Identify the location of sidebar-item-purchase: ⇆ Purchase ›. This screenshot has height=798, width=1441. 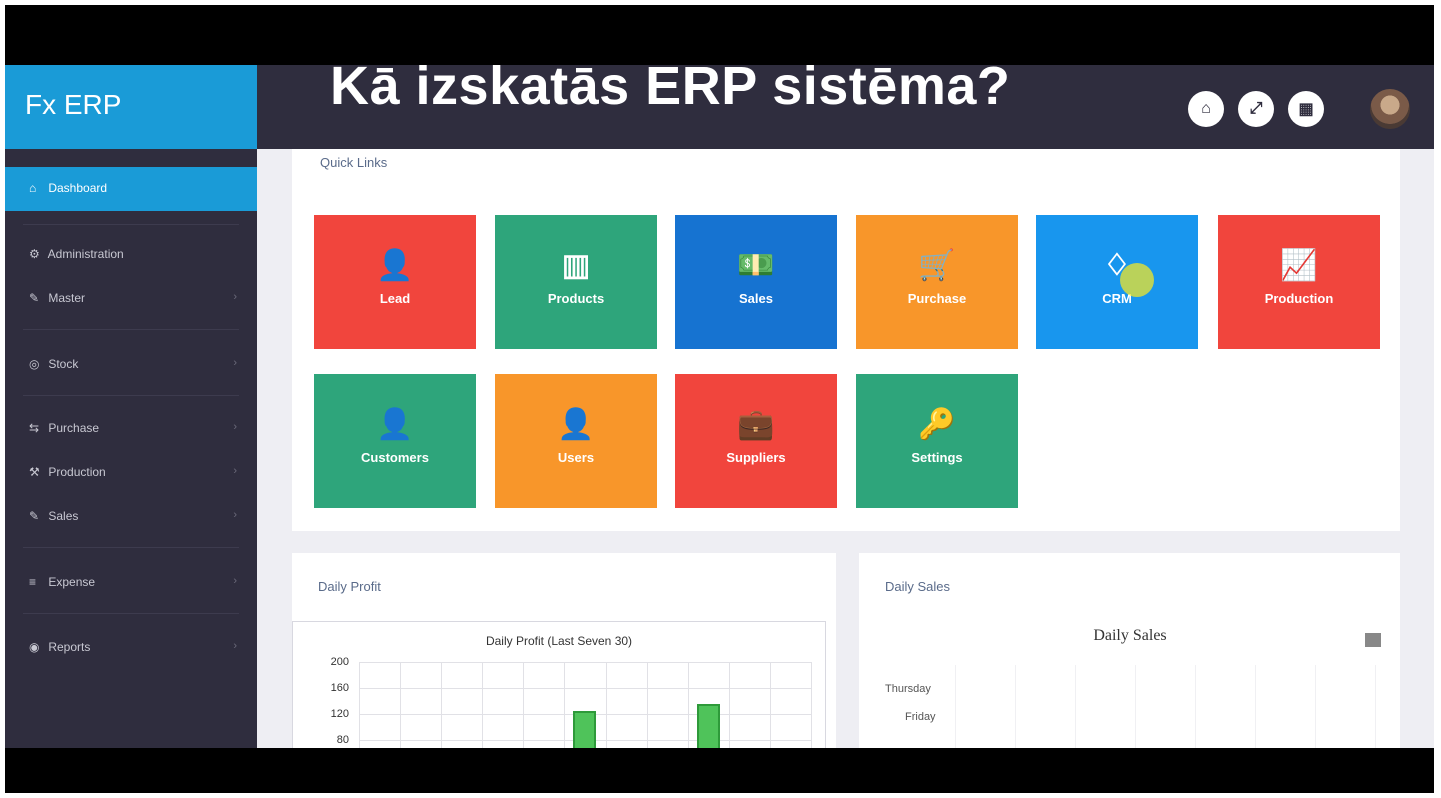
(131, 429).